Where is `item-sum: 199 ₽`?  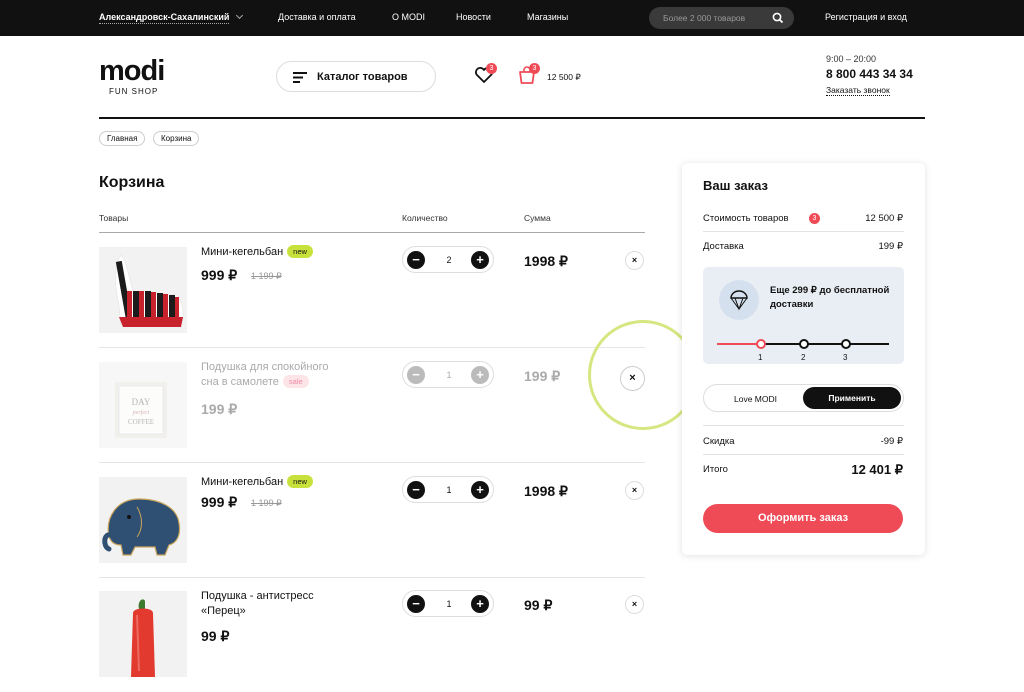 item-sum: 199 ₽ is located at coordinates (542, 376).